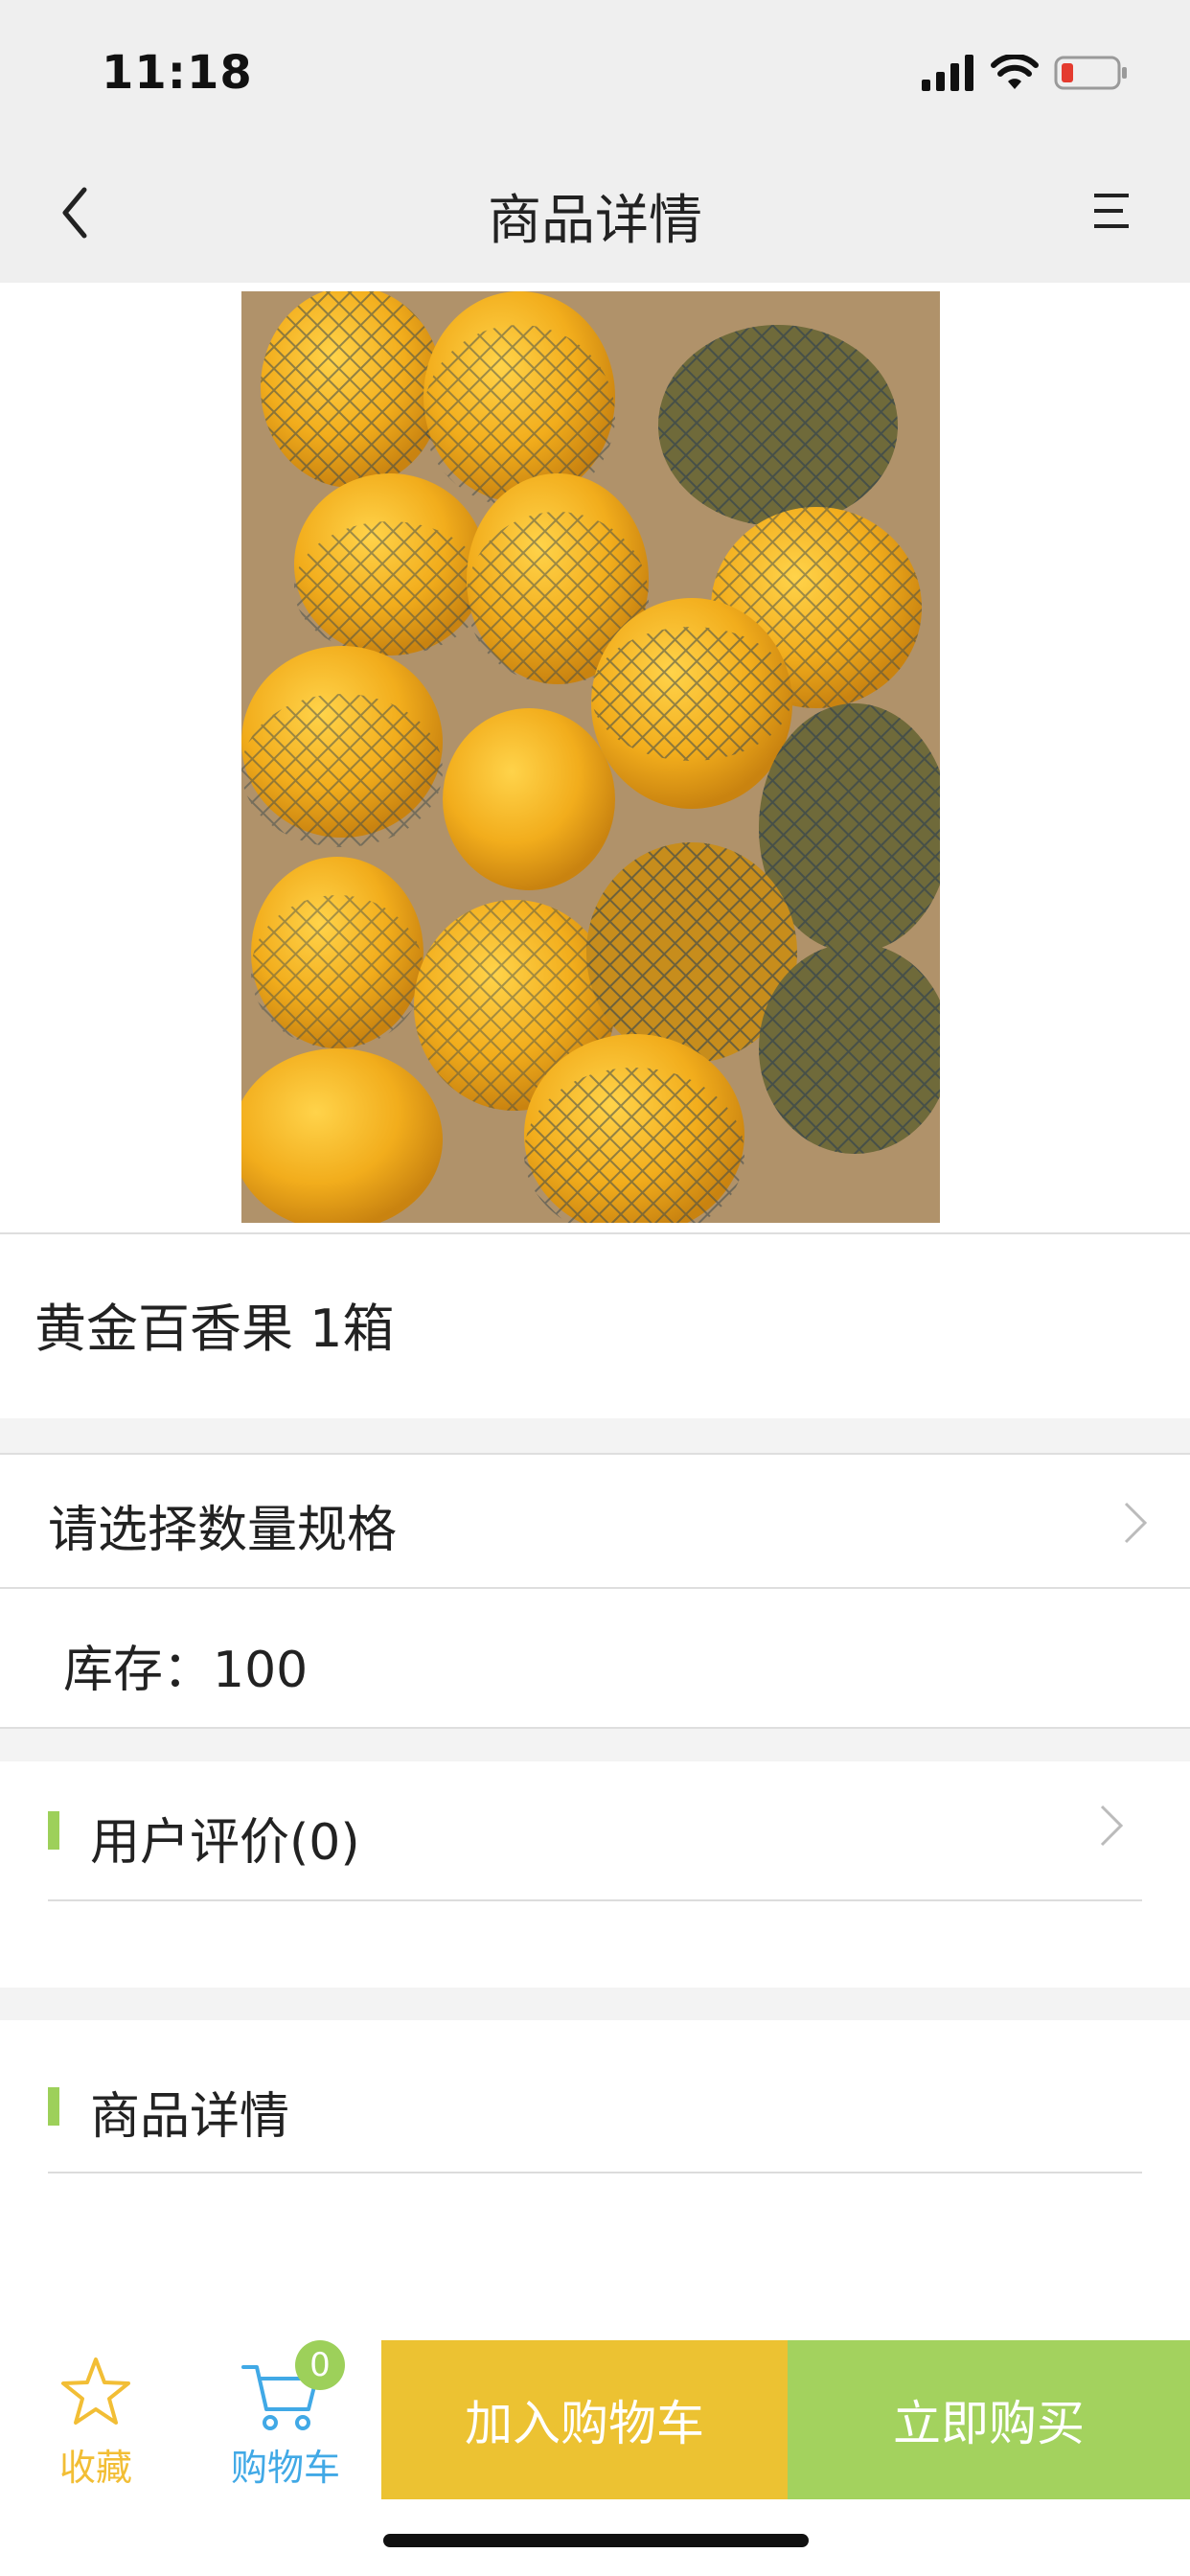 Image resolution: width=1190 pixels, height=2576 pixels. Describe the element at coordinates (320, 2365) in the screenshot. I see `cart-count-badge: 0` at that location.